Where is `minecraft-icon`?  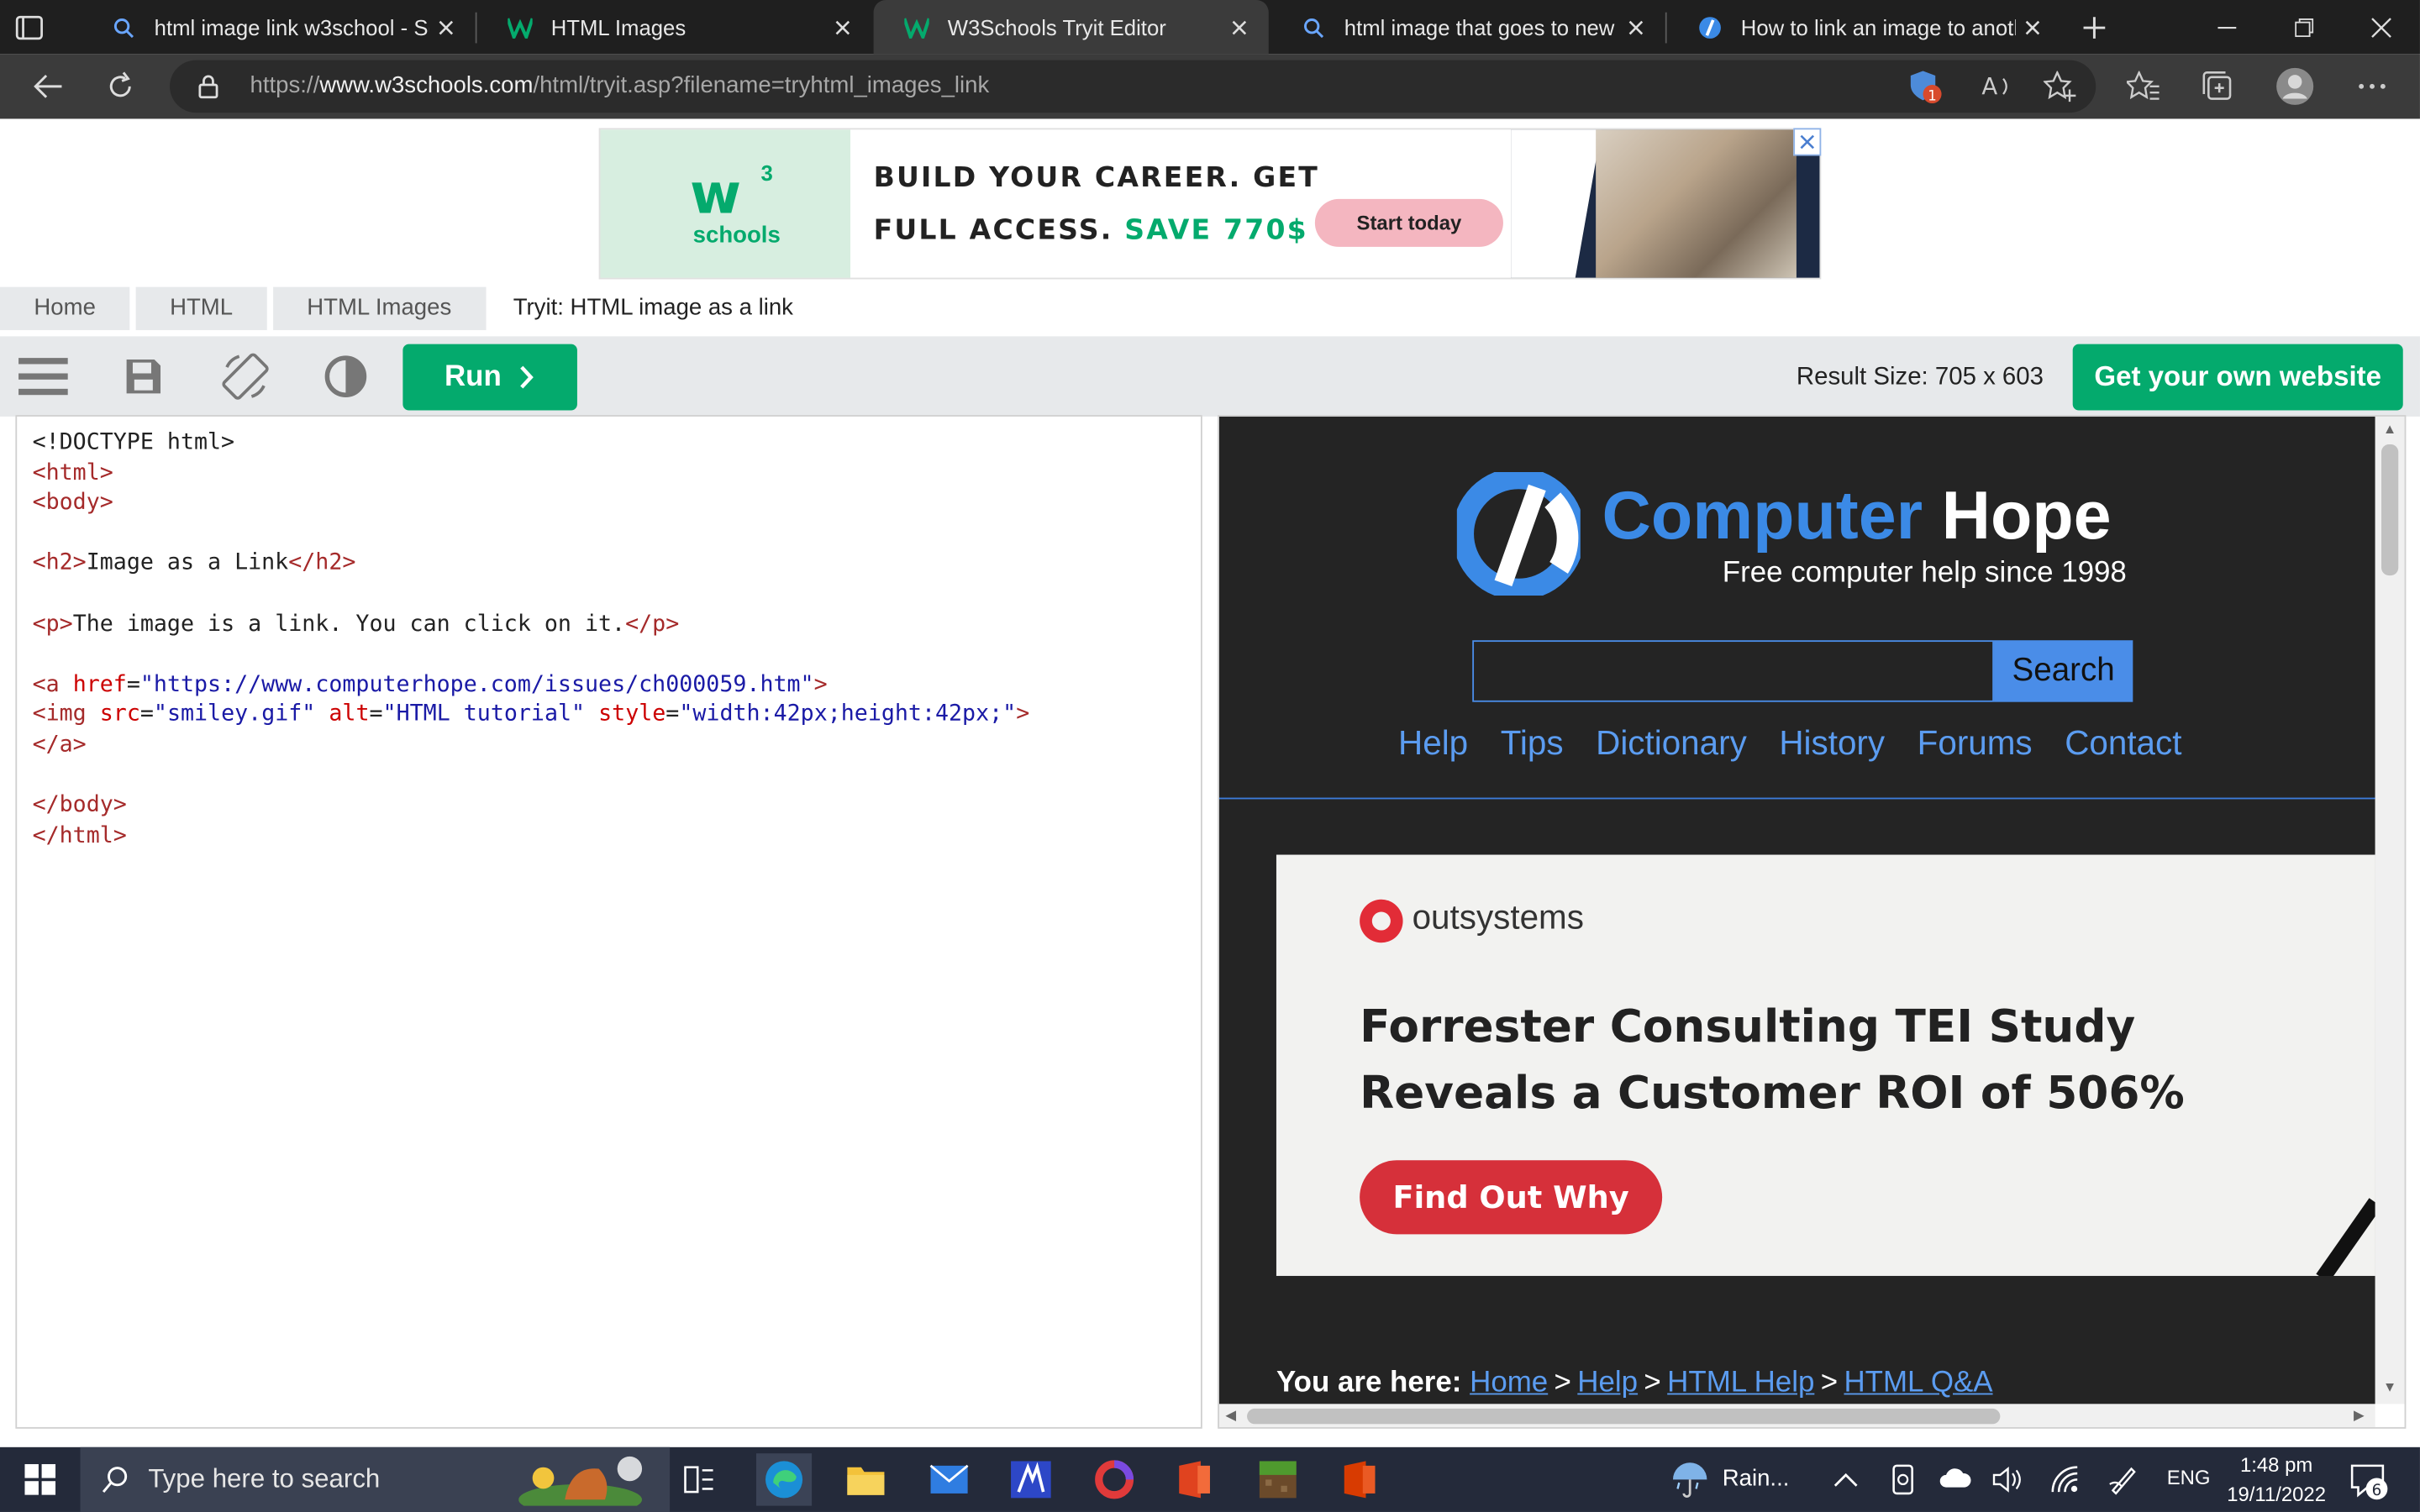
minecraft-icon is located at coordinates (1278, 1479).